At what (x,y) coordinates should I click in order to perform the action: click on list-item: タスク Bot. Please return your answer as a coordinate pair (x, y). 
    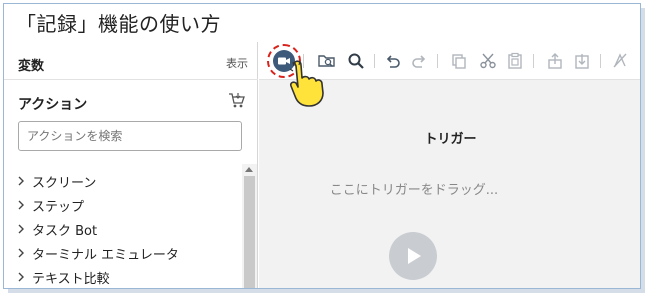
    Looking at the image, I should click on (56, 229).